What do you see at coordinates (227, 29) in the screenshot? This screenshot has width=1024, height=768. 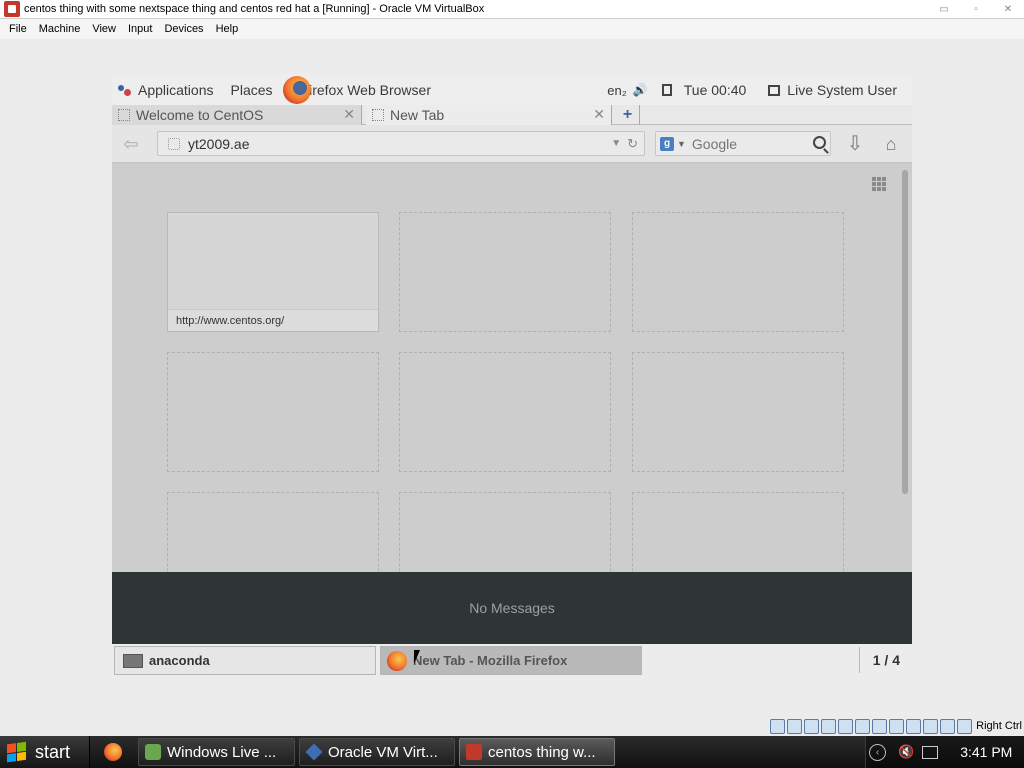 I see `menu-help: Help` at bounding box center [227, 29].